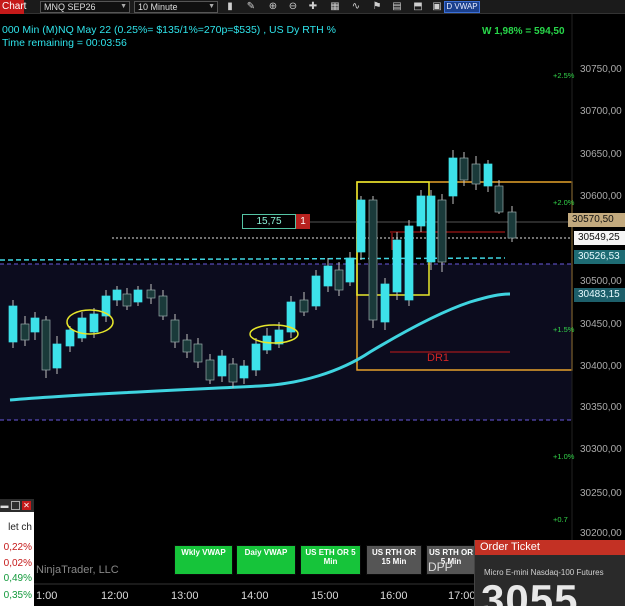 This screenshot has width=625, height=606. I want to click on order-ticket-price: 3055, so click(530, 591).